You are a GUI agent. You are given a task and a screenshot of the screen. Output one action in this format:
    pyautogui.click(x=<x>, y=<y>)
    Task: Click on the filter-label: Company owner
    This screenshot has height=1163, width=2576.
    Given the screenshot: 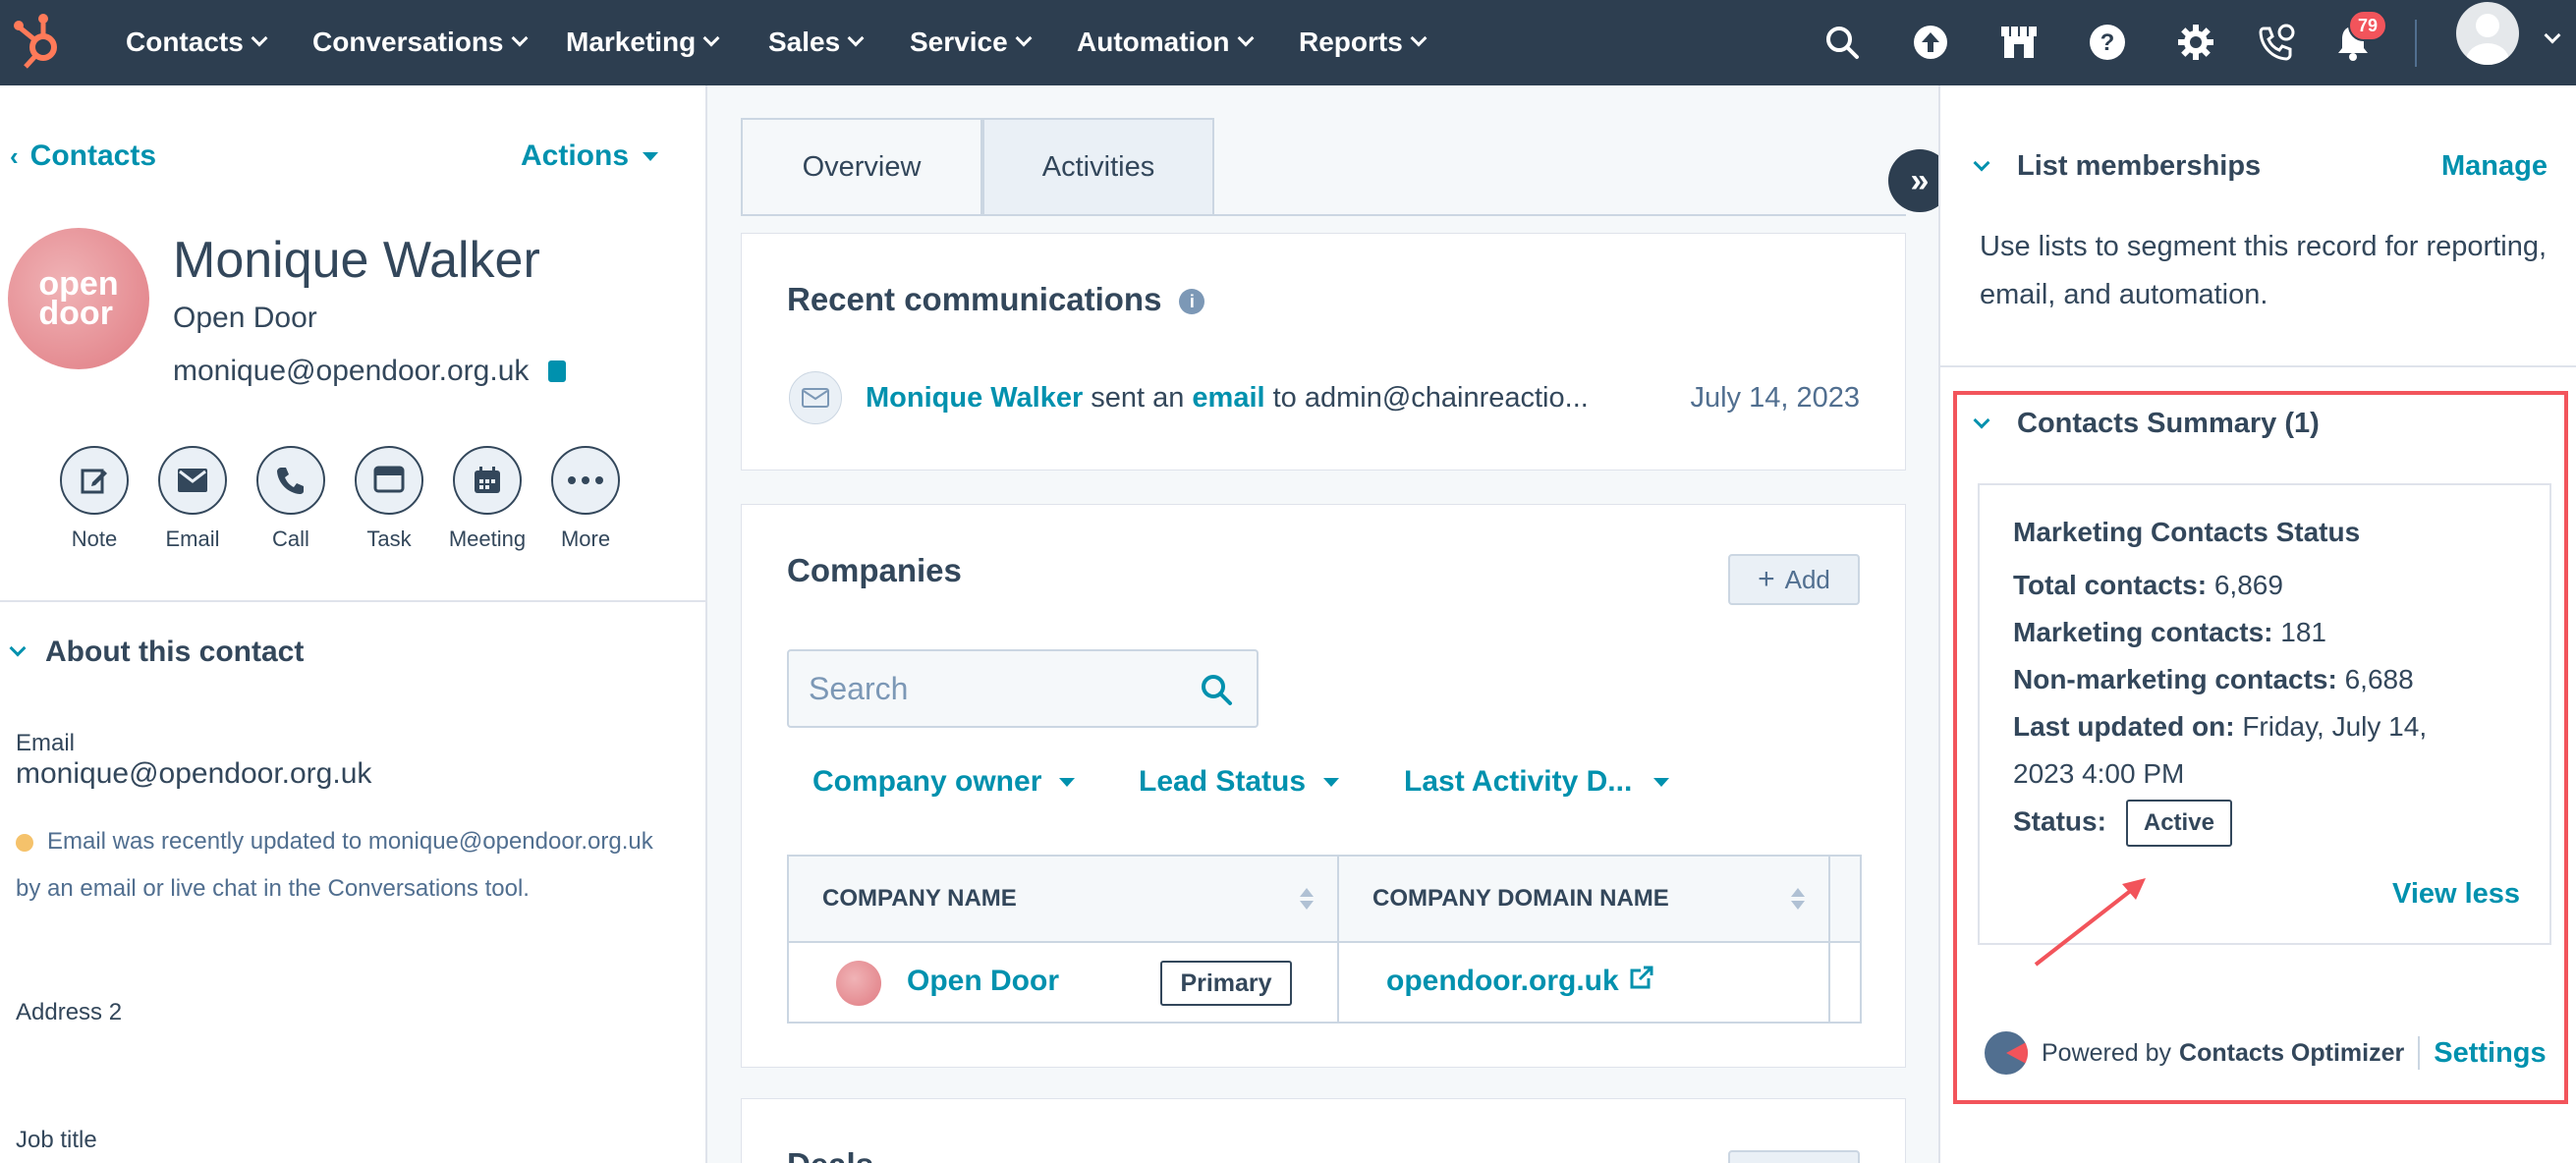 What is the action you would take?
    pyautogui.click(x=927, y=782)
    